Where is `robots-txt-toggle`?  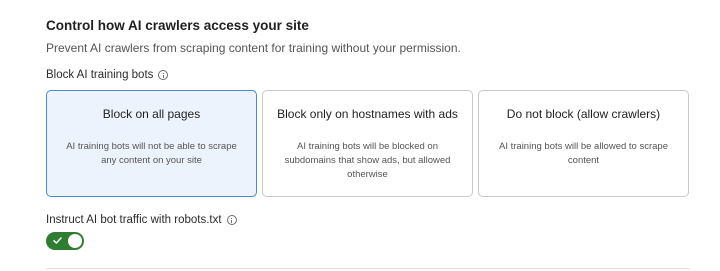 robots-txt-toggle is located at coordinates (65, 241).